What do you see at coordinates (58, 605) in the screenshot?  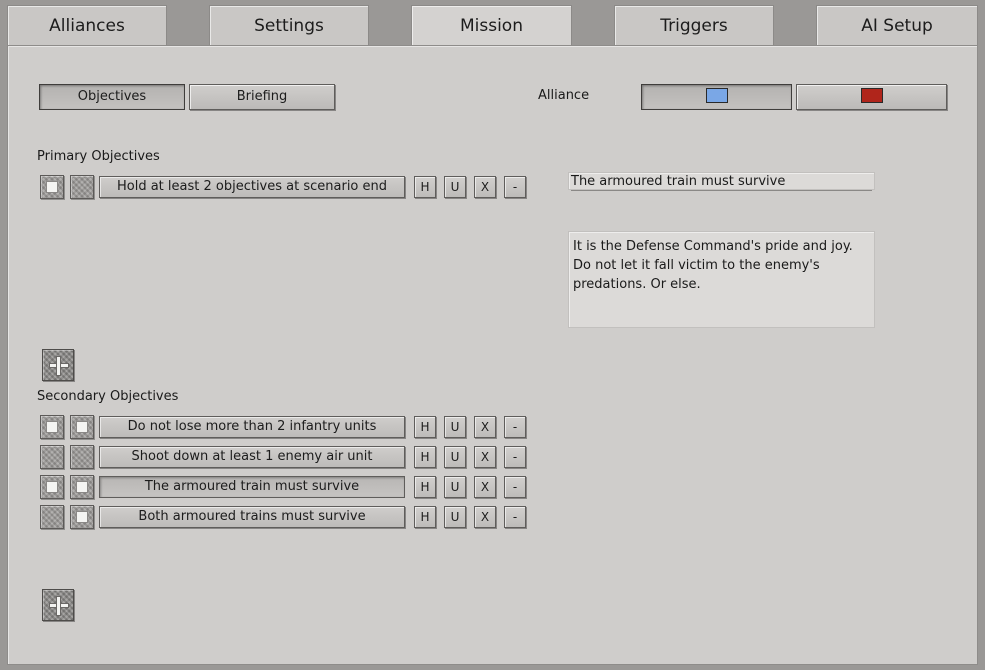 I see `add-secondary-objective-button` at bounding box center [58, 605].